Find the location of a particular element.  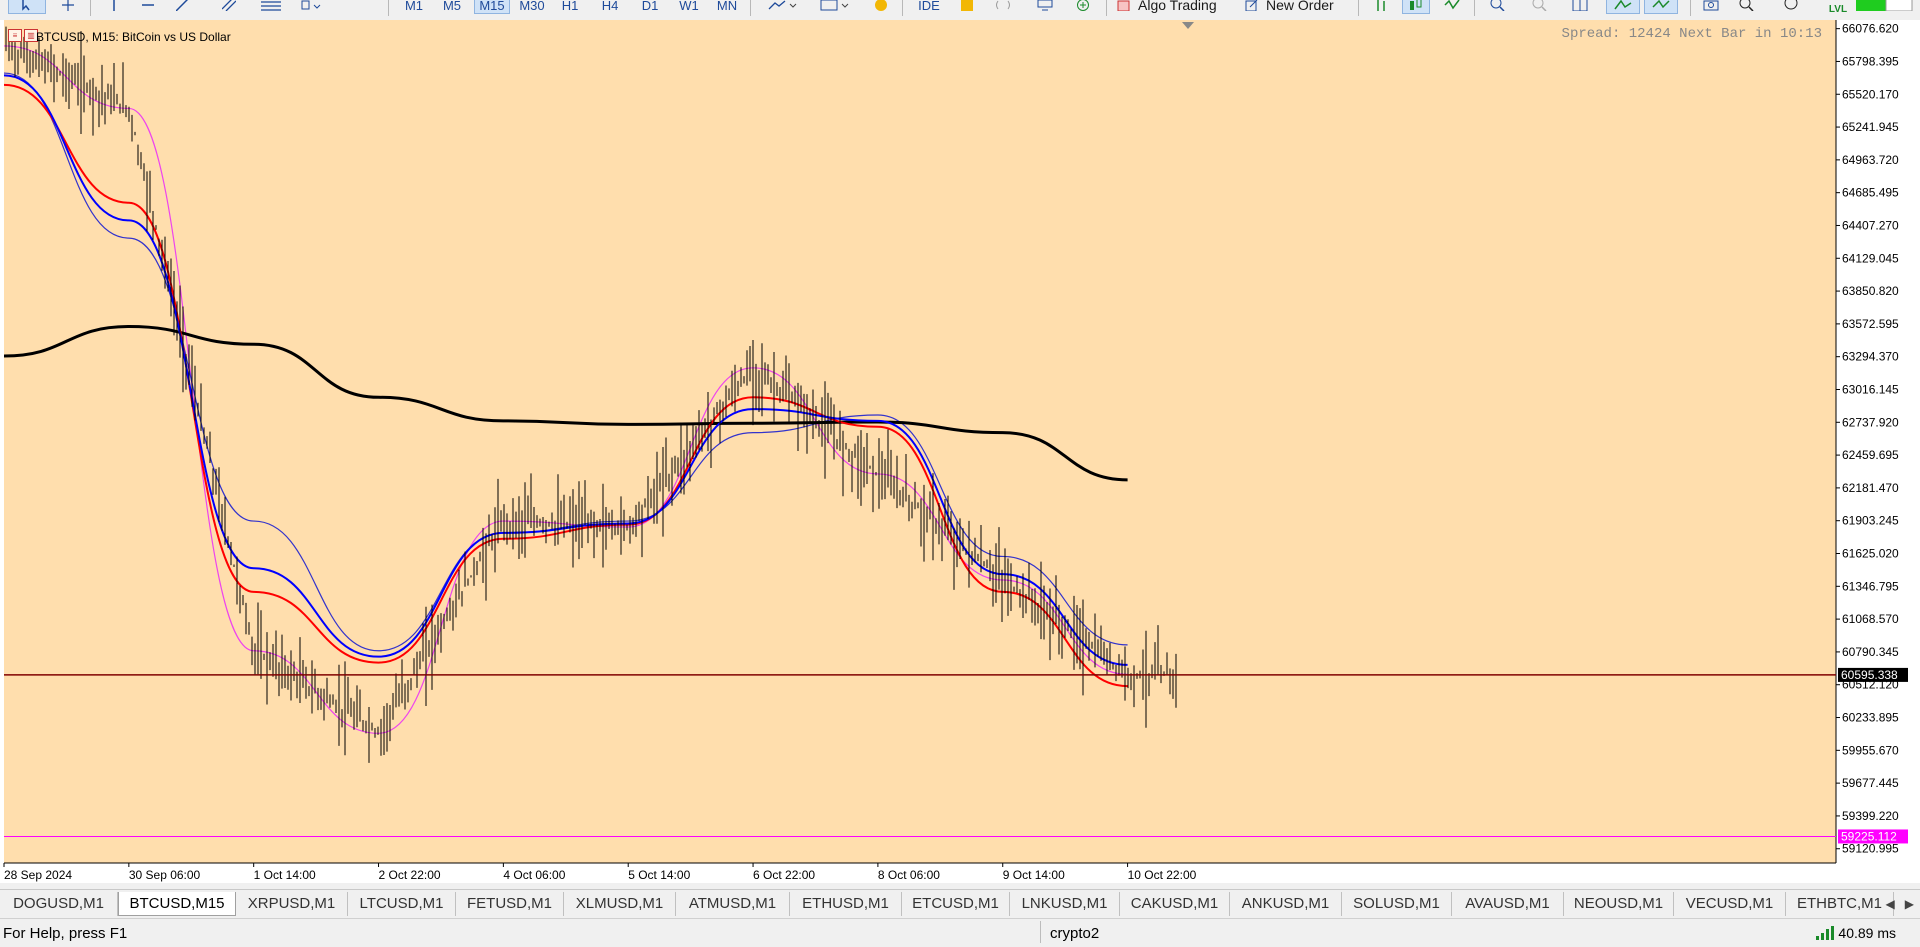

price-axis-label: 65241.945 is located at coordinates (1870, 127).